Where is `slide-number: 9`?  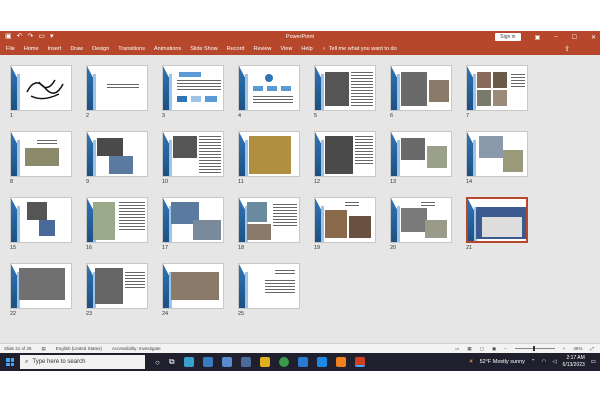 slide-number: 9 is located at coordinates (88, 182).